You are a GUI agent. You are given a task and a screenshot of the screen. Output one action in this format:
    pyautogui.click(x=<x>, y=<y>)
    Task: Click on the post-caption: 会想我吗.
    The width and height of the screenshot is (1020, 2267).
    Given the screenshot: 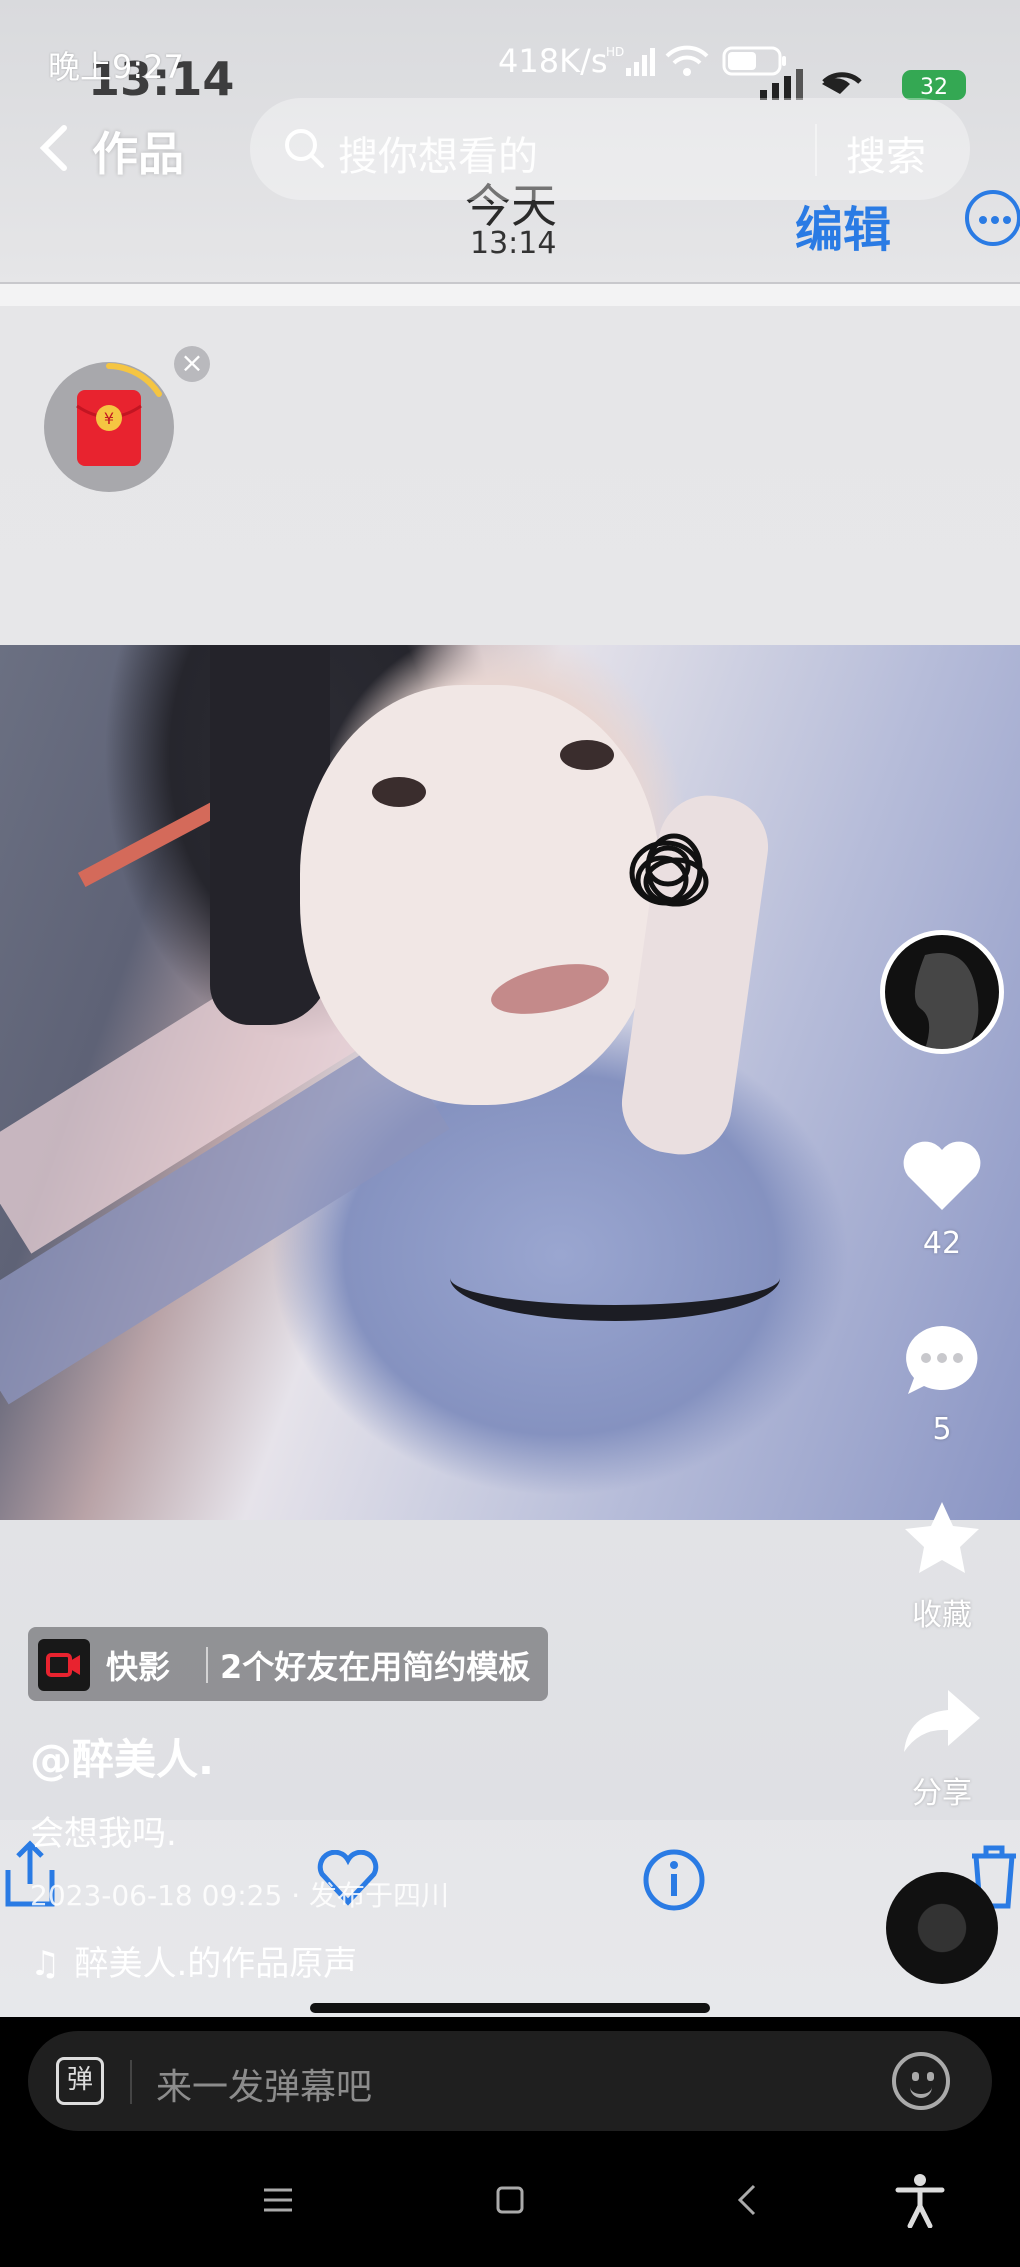 What is the action you would take?
    pyautogui.click(x=103, y=1834)
    